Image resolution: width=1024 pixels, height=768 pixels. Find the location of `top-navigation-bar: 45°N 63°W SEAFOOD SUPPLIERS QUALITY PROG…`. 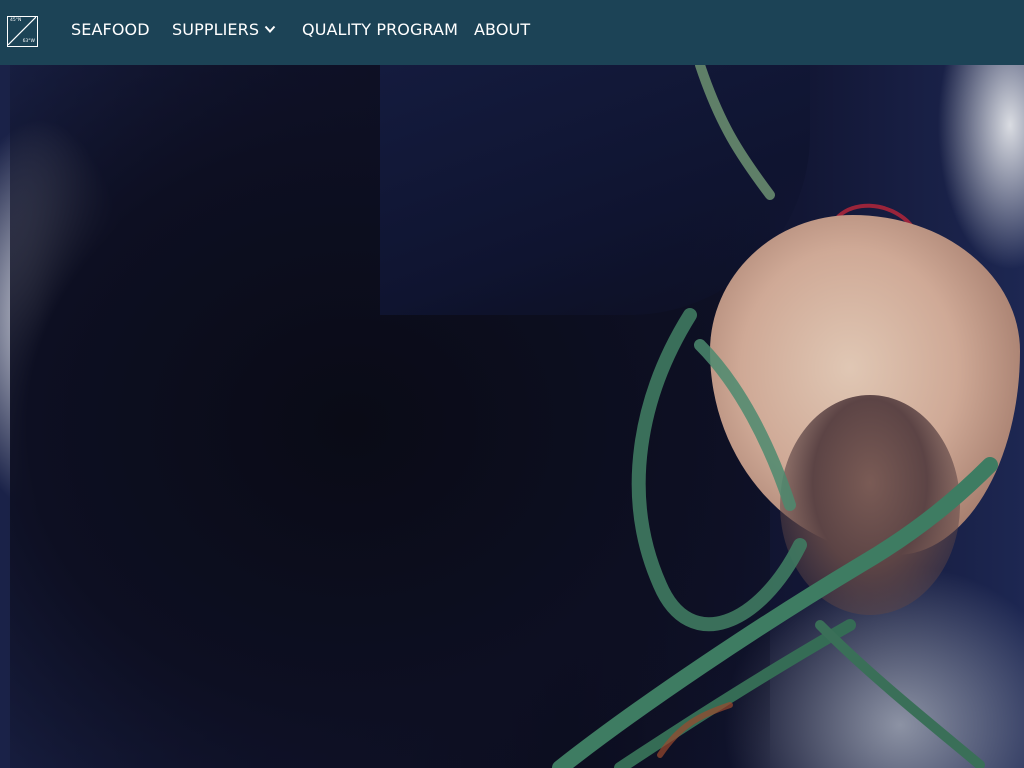

top-navigation-bar: 45°N 63°W SEAFOOD SUPPLIERS QUALITY PROG… is located at coordinates (512, 32).